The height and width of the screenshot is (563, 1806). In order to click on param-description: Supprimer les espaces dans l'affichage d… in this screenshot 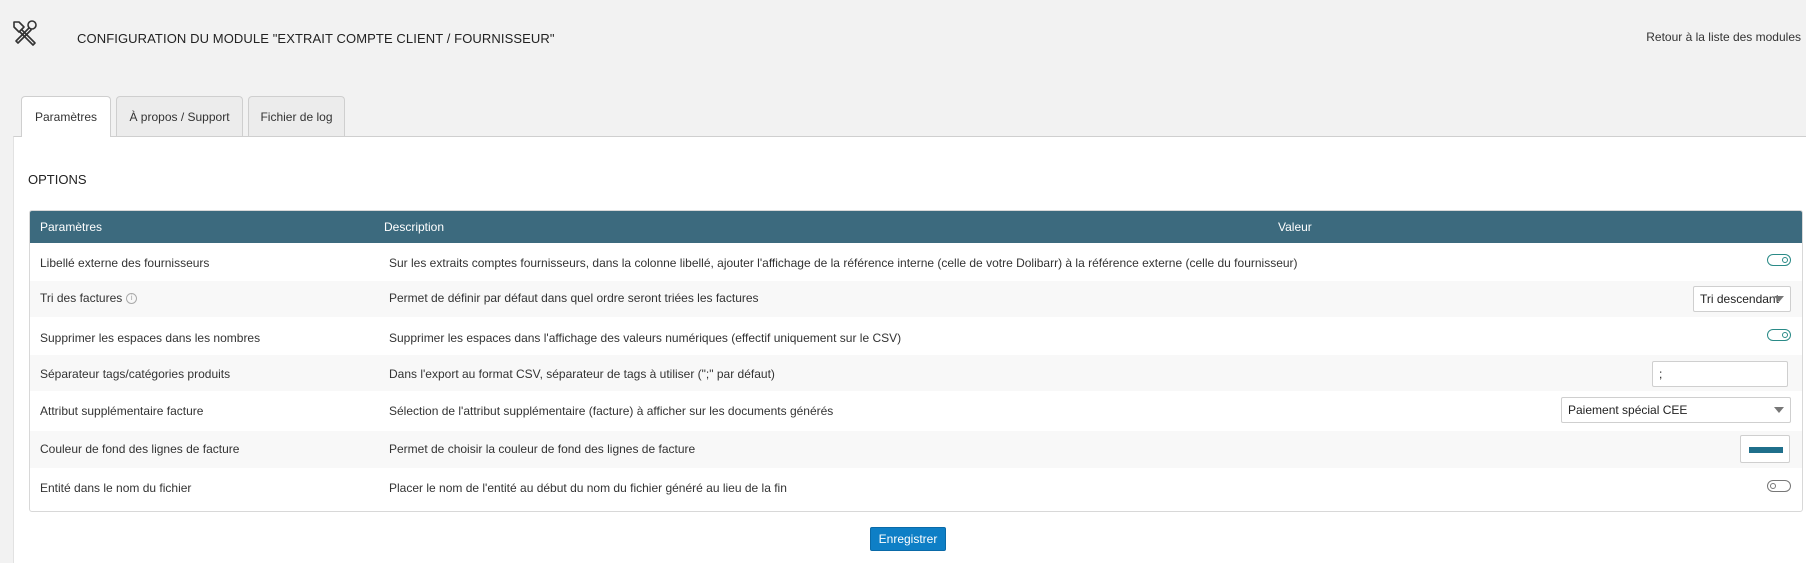, I will do `click(645, 338)`.